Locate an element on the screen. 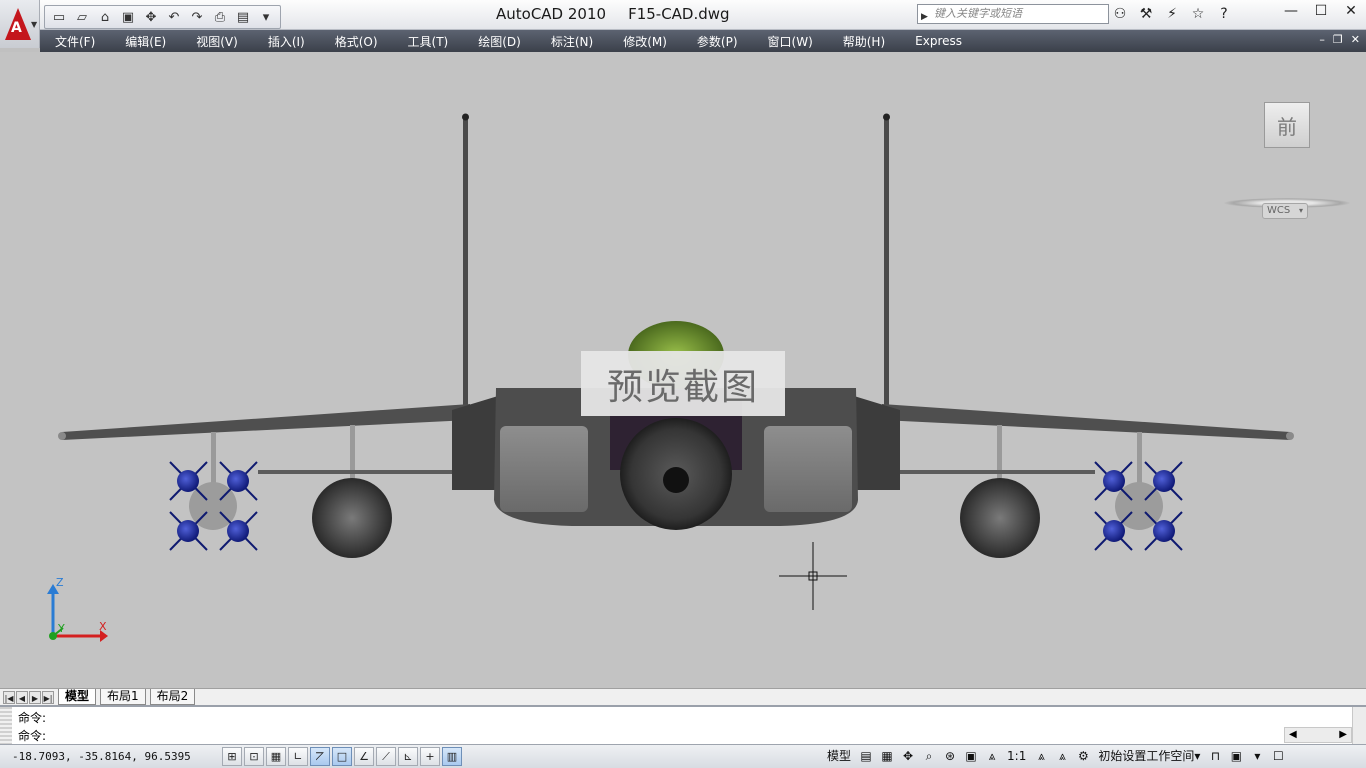  window-controls: — ☐ ✕ is located at coordinates (1321, 12).